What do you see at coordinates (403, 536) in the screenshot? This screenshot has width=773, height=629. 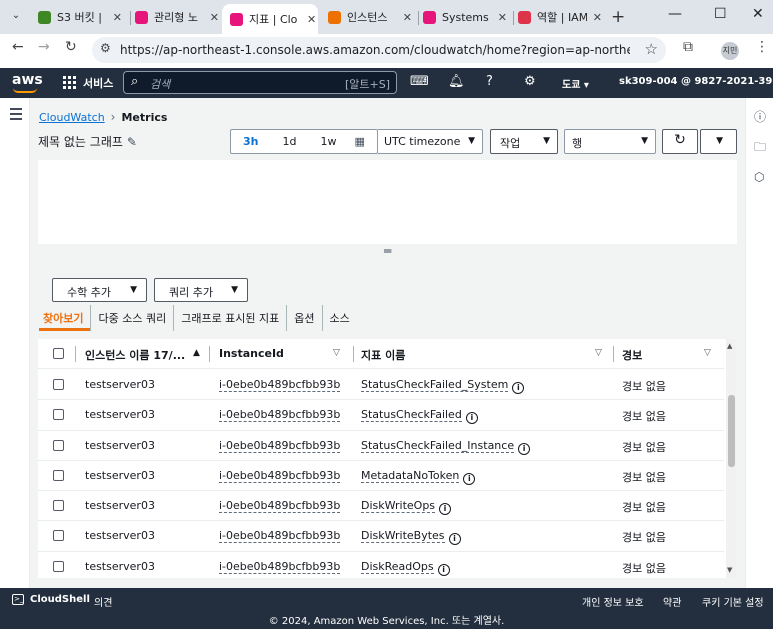 I see `metric-name-text: DiskWriteBytes` at bounding box center [403, 536].